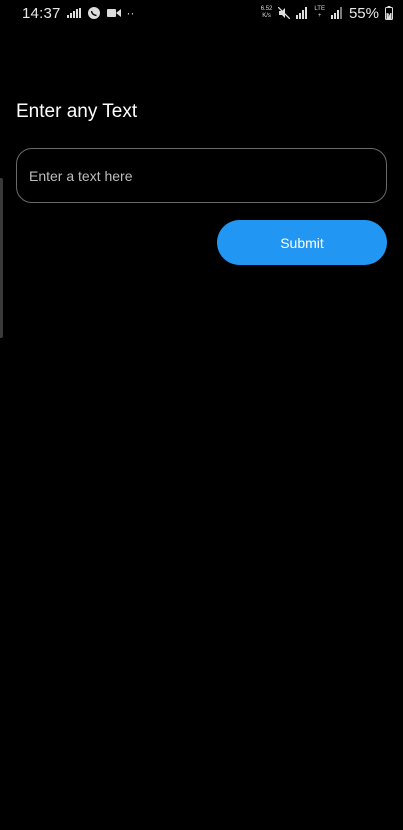  I want to click on more-notifications-indicator: ··, so click(130, 13).